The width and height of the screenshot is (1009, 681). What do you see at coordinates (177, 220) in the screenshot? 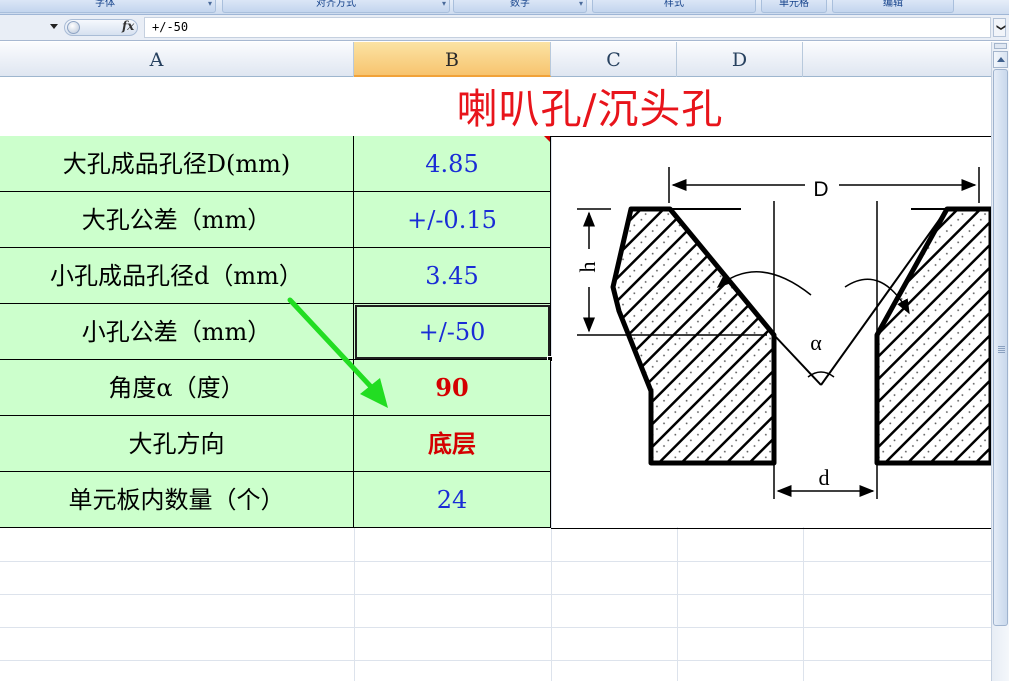
I see `param-label-cell: 大孔公差（mm）` at bounding box center [177, 220].